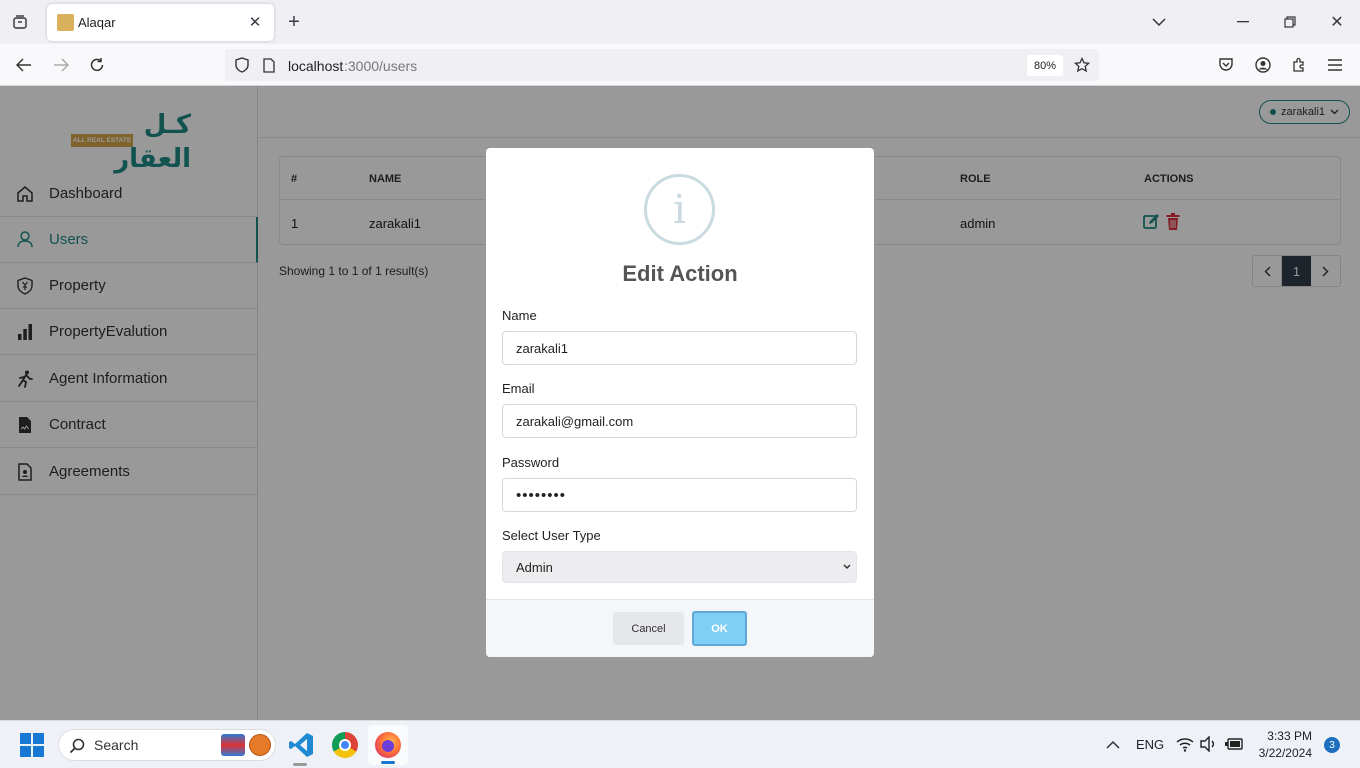 The height and width of the screenshot is (768, 1360). Describe the element at coordinates (20, 22) in the screenshot. I see `tab-list-icon` at that location.